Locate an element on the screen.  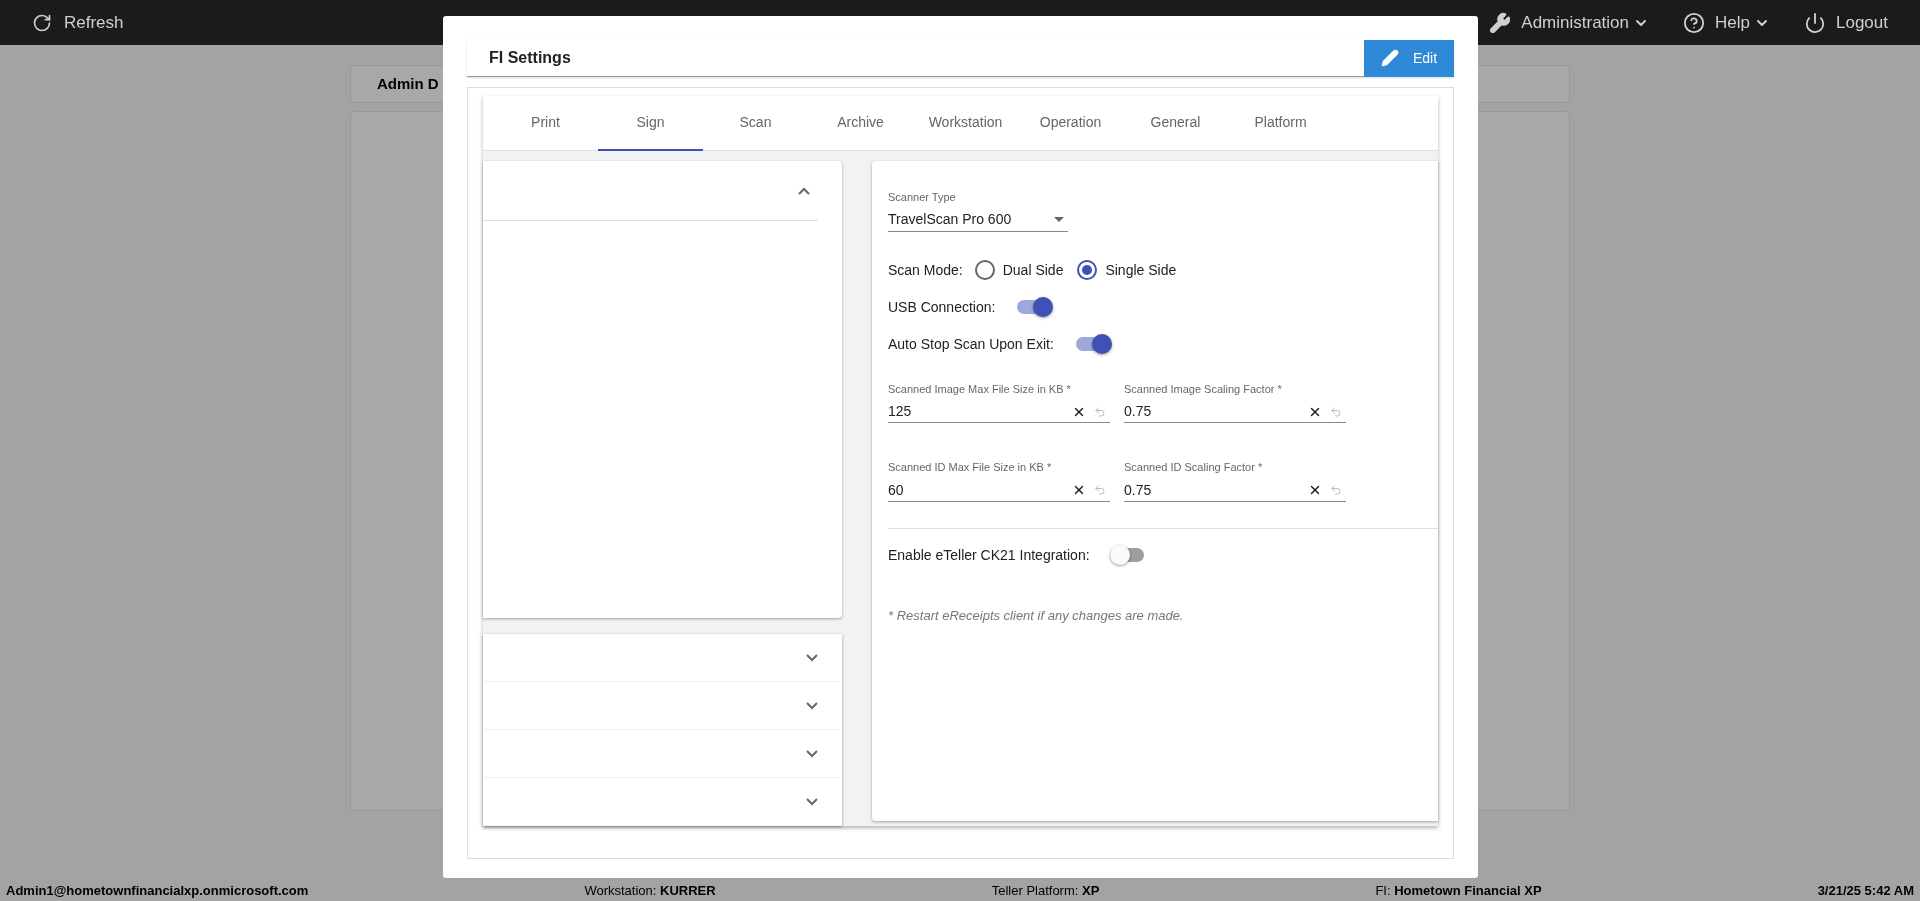
tab: Sign is located at coordinates (650, 123).